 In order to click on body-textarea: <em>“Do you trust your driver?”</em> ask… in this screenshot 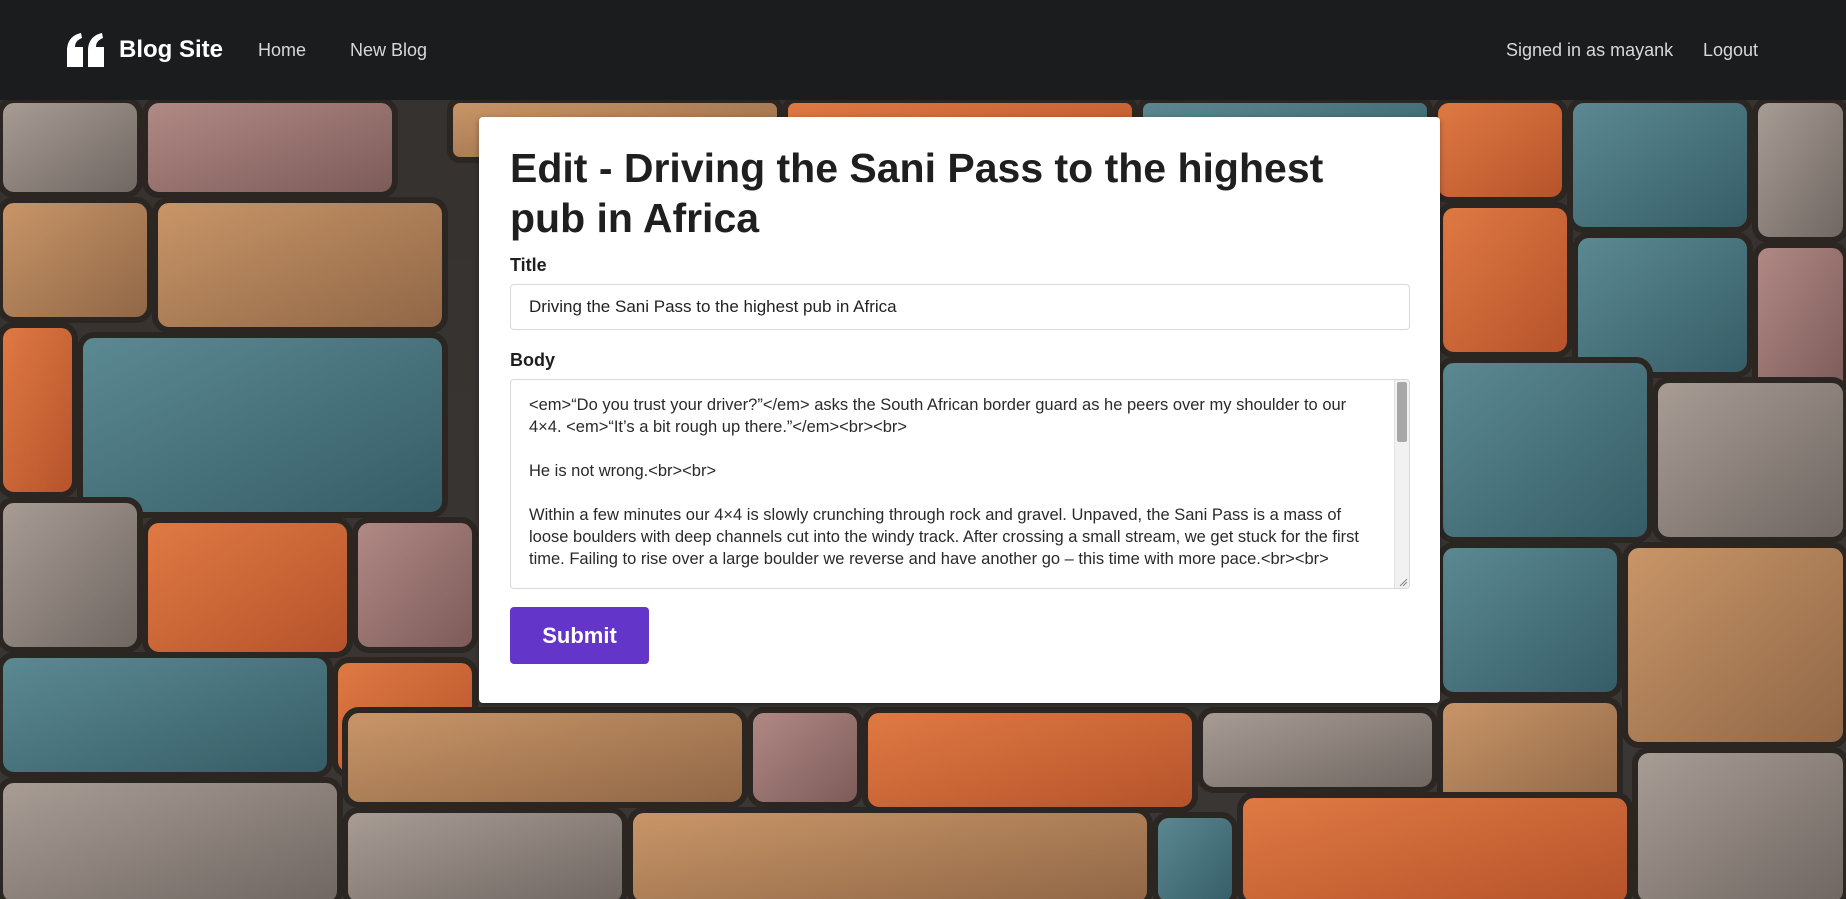, I will do `click(960, 484)`.